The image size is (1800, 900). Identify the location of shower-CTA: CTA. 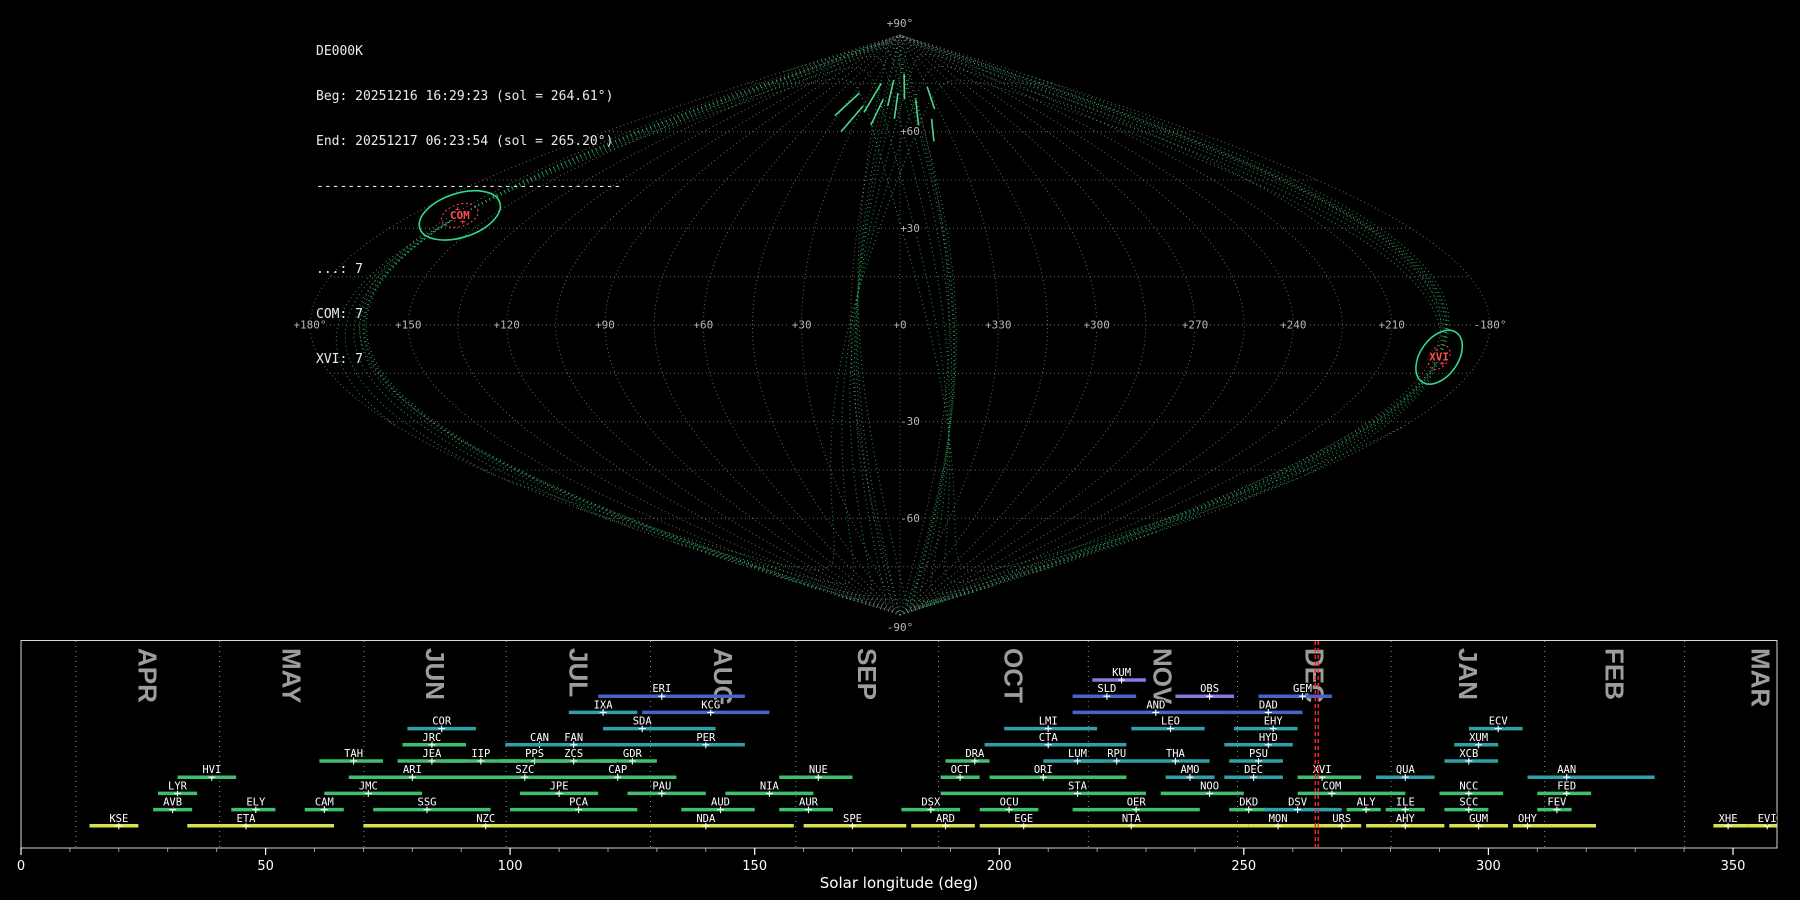
(1055, 740).